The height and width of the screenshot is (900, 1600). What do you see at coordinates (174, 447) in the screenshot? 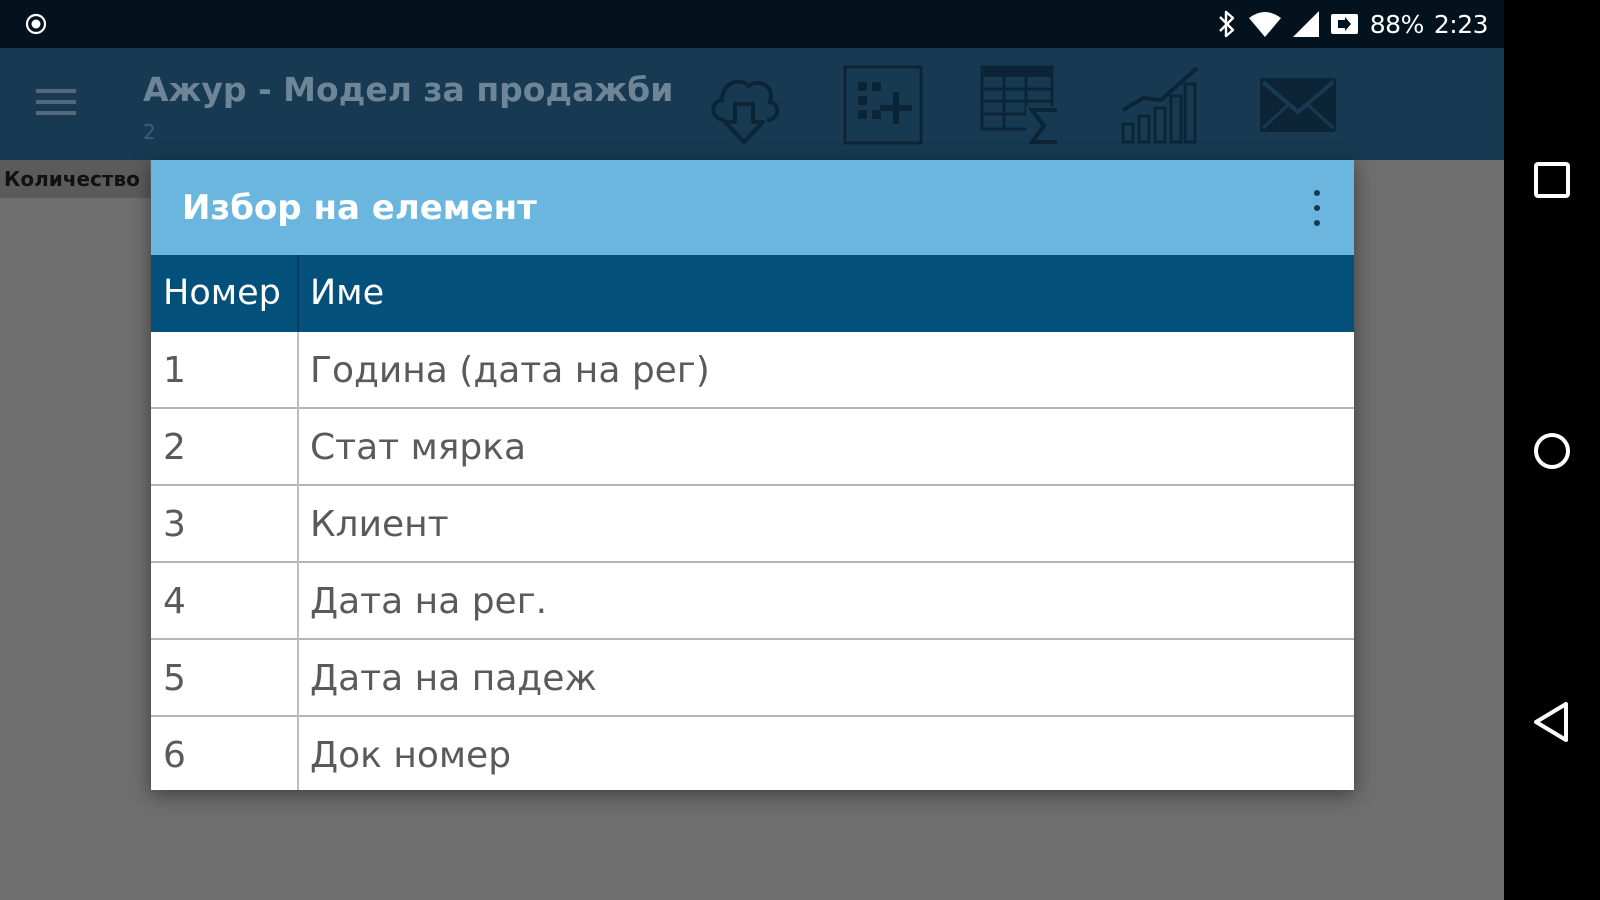
I see `row-number: 2` at bounding box center [174, 447].